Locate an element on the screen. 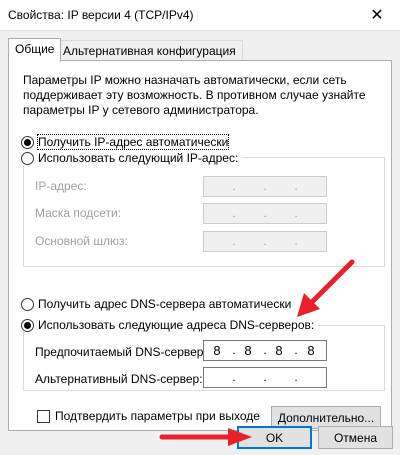  tab-general-label: Общие is located at coordinates (35, 49).